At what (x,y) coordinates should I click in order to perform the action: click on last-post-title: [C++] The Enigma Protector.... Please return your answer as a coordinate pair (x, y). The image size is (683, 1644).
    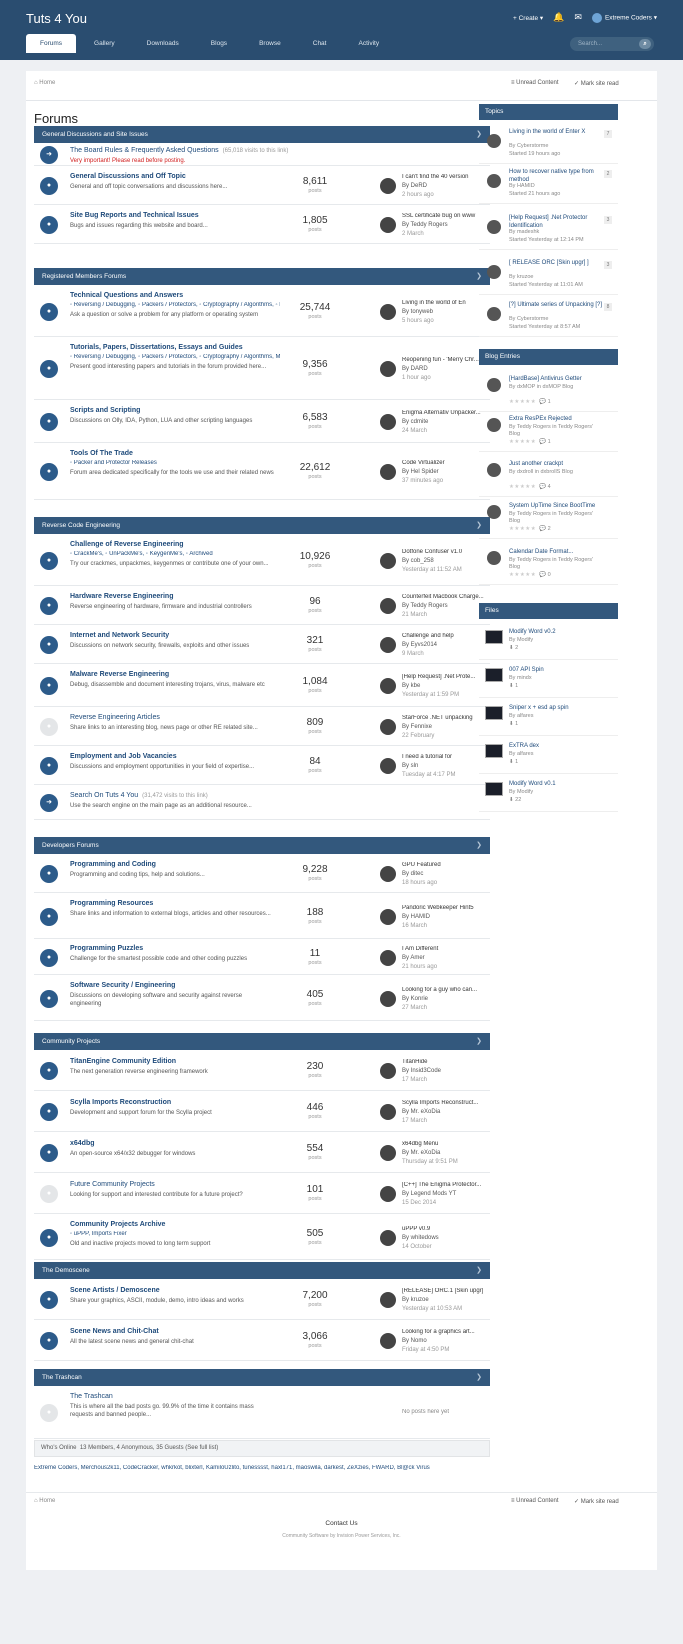
    Looking at the image, I should click on (444, 1185).